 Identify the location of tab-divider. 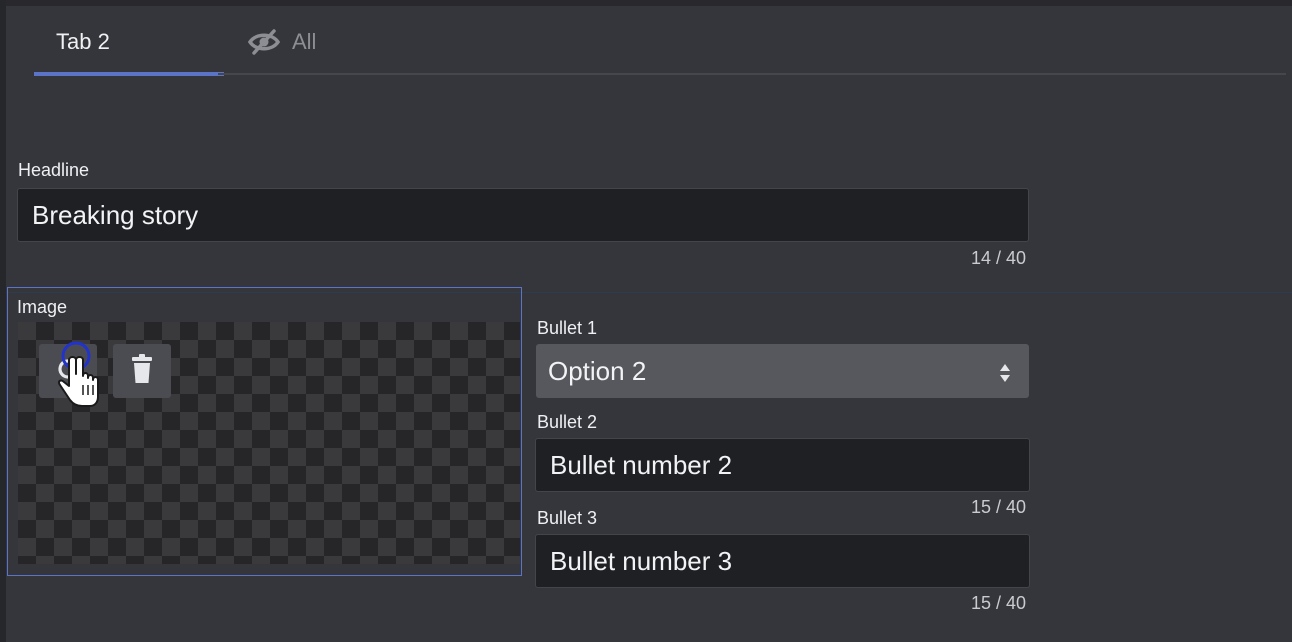
(752, 74).